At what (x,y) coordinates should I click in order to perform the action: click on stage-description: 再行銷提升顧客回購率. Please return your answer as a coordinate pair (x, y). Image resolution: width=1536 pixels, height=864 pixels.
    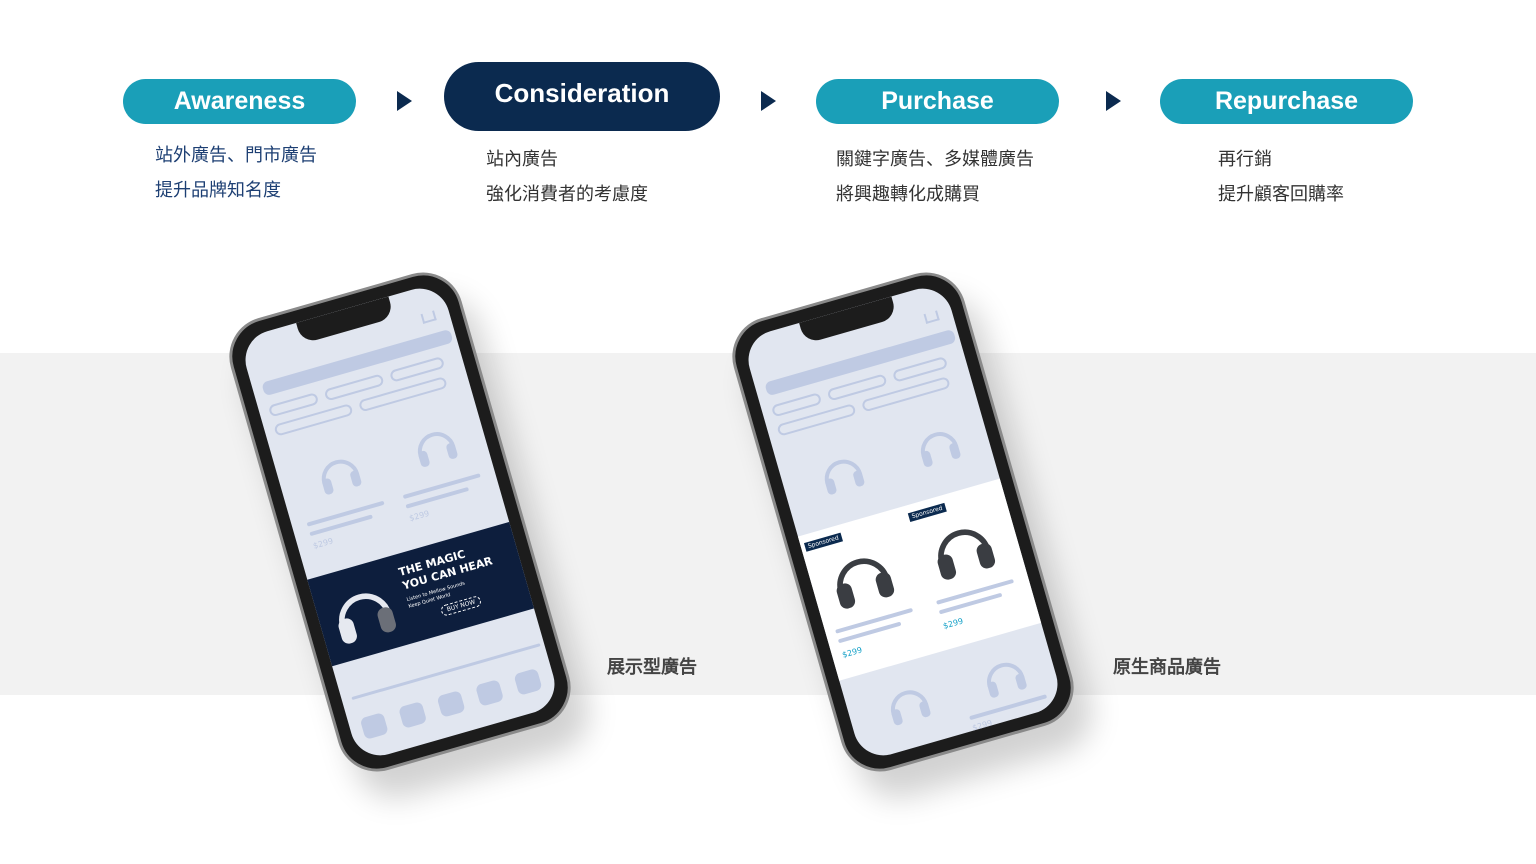
    Looking at the image, I should click on (1281, 177).